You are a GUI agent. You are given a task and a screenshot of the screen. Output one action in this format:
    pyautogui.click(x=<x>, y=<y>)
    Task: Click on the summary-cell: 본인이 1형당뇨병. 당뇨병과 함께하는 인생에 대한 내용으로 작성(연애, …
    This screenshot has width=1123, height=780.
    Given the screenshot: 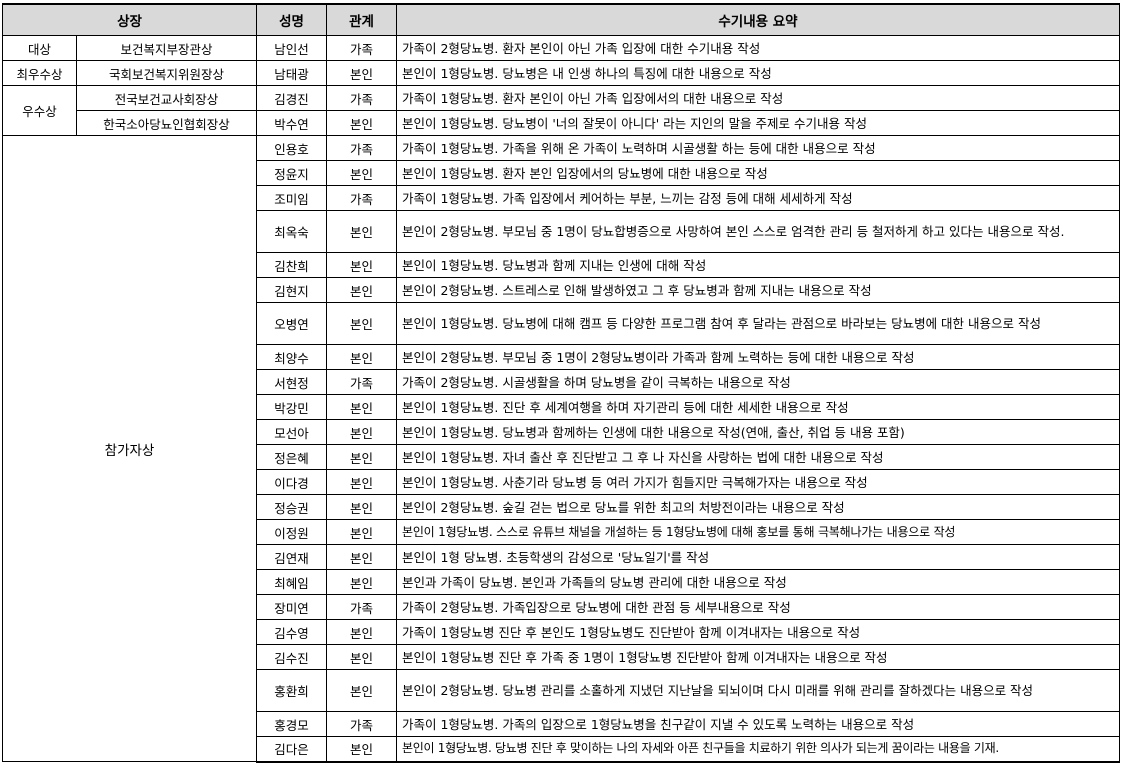 What is the action you would take?
    pyautogui.click(x=758, y=432)
    